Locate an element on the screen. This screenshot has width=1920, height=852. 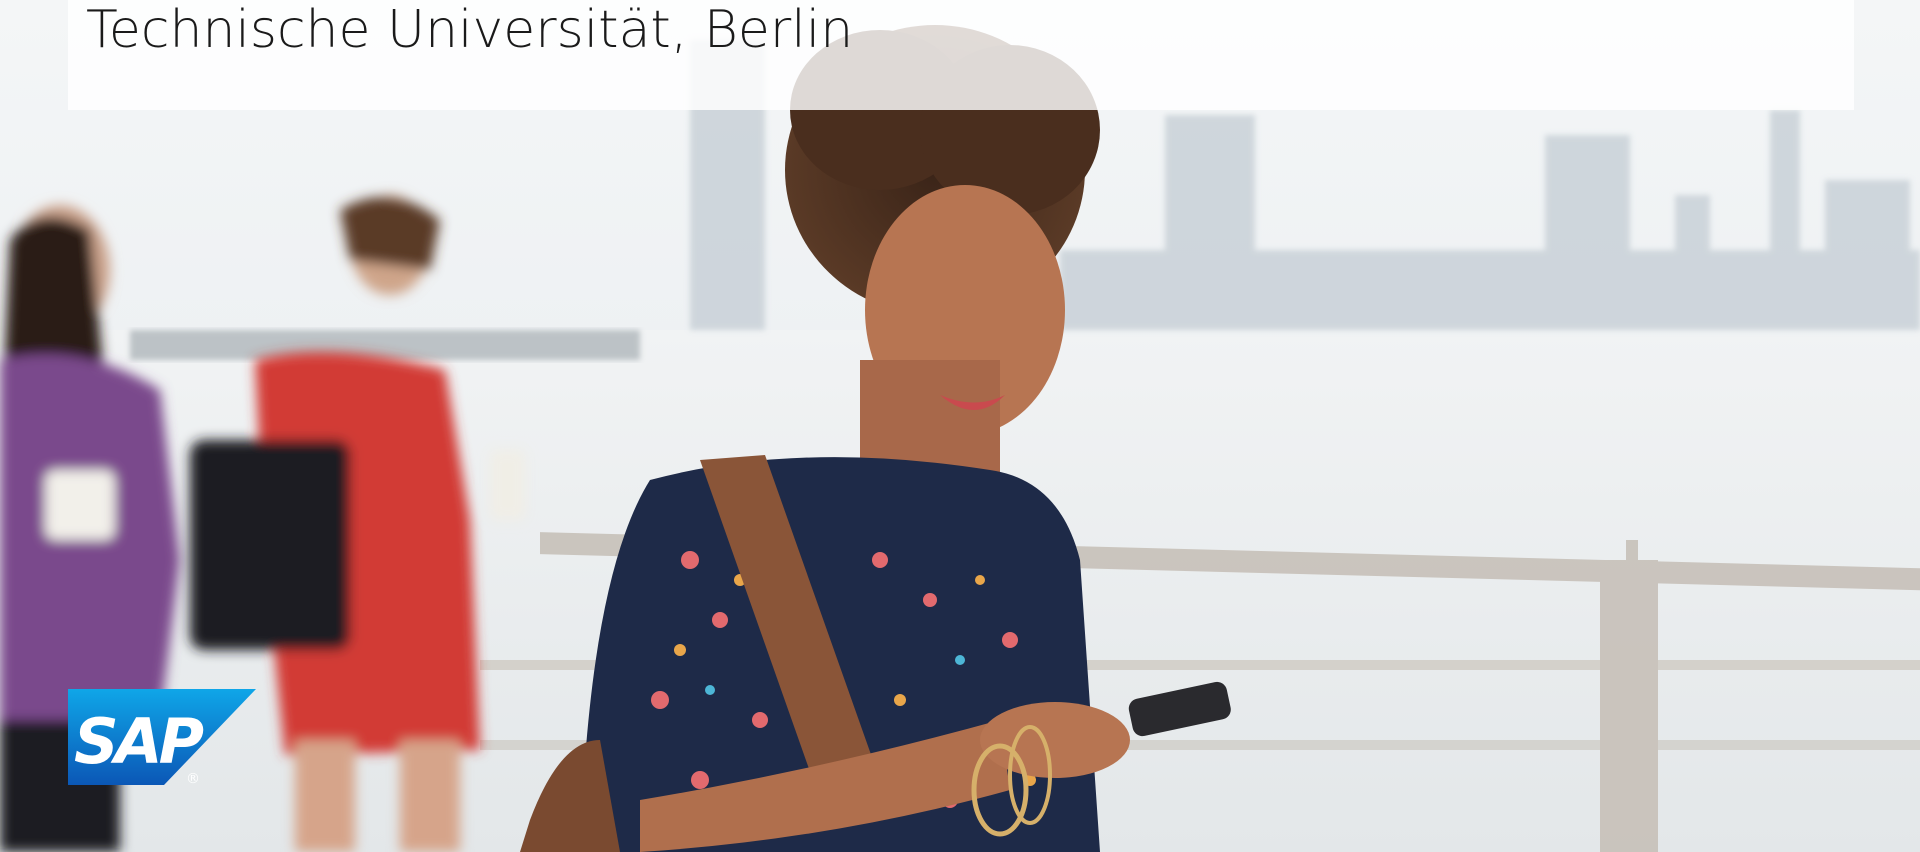
page-title: Technische Universität, Berlin is located at coordinates (470, 30).